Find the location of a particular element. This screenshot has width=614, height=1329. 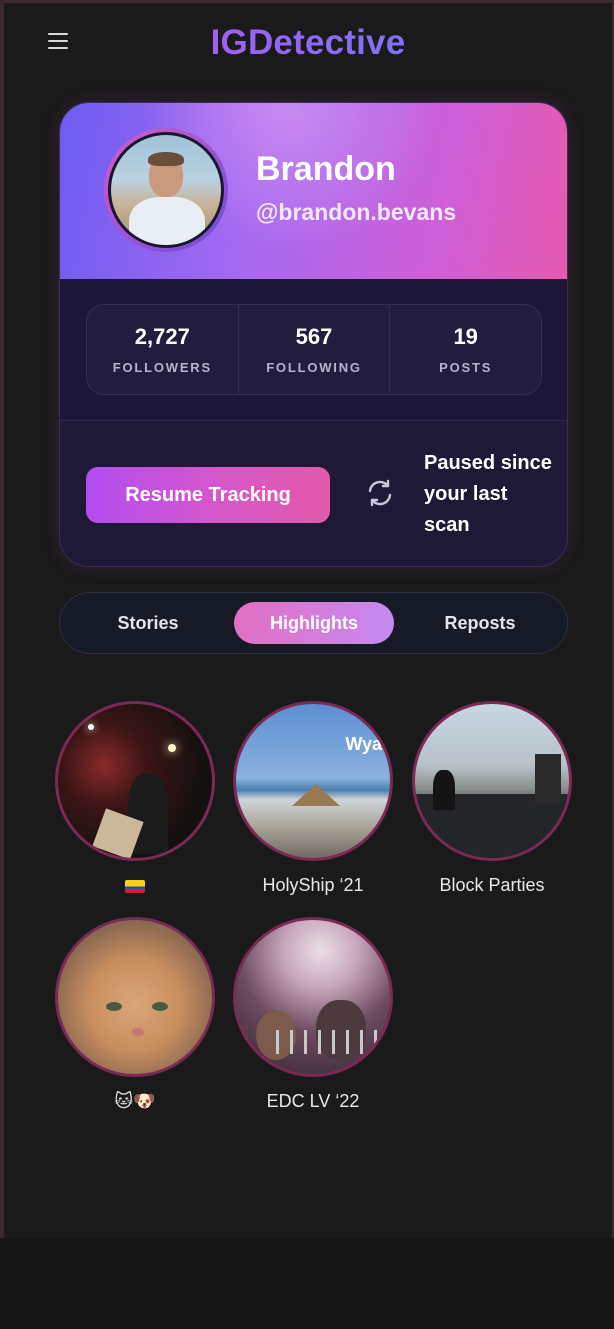

tab-stories: Stories is located at coordinates (148, 623).